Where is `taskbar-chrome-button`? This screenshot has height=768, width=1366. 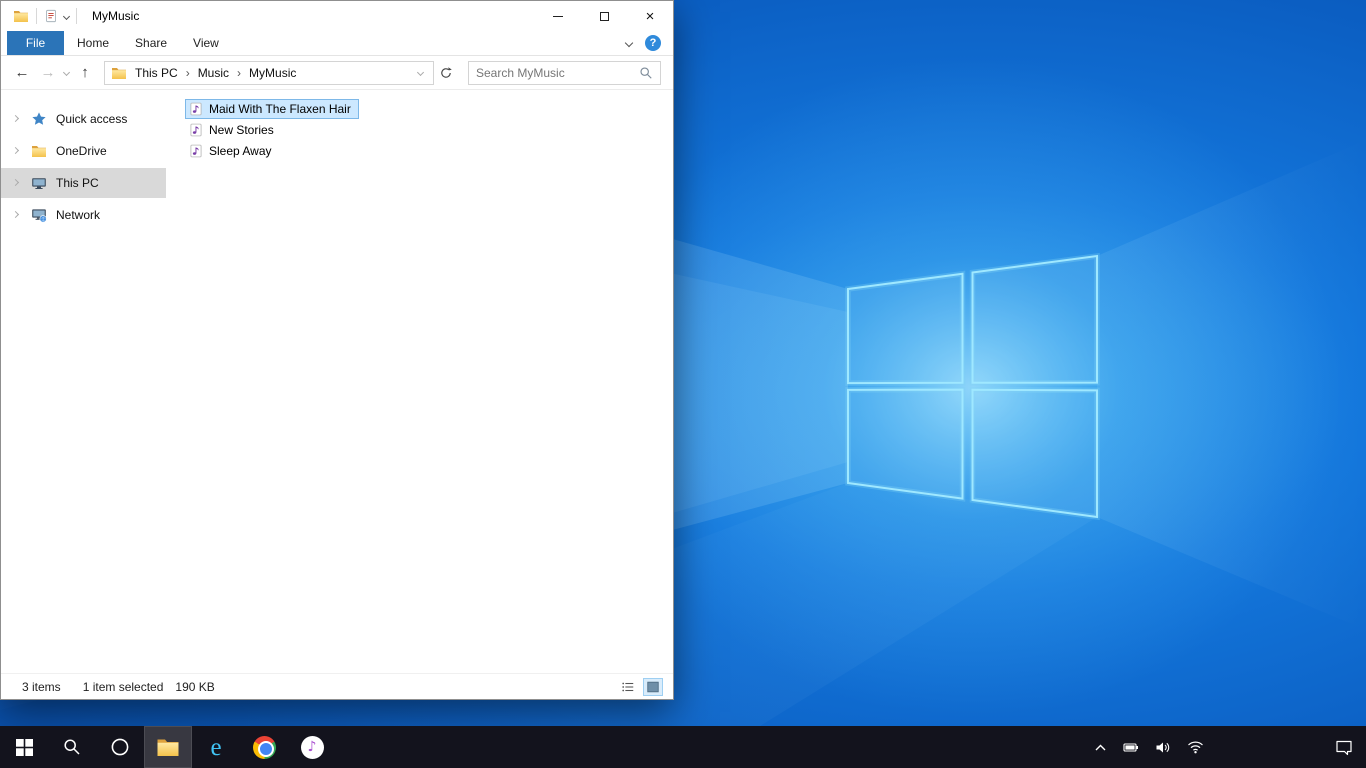
taskbar-chrome-button is located at coordinates (264, 747).